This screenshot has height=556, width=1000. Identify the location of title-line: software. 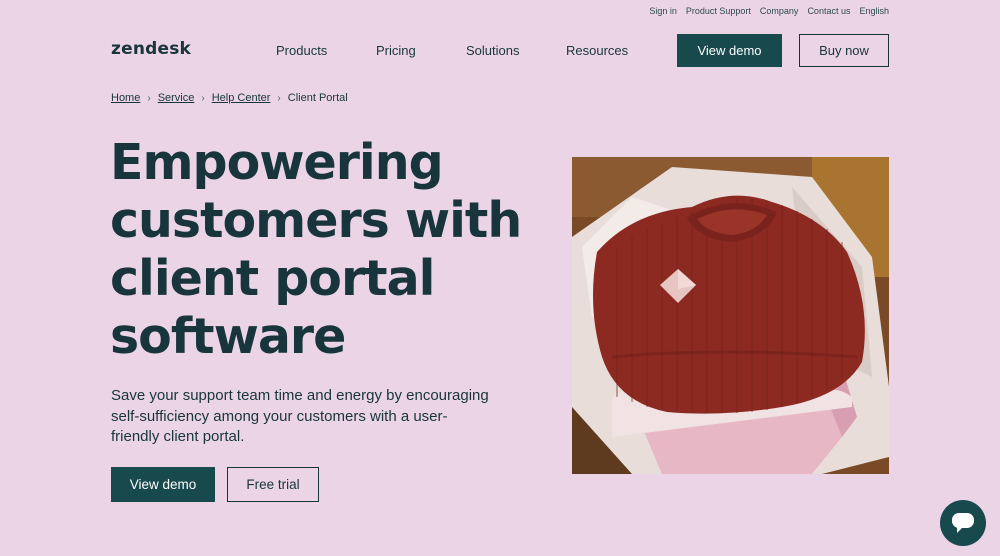
(228, 336).